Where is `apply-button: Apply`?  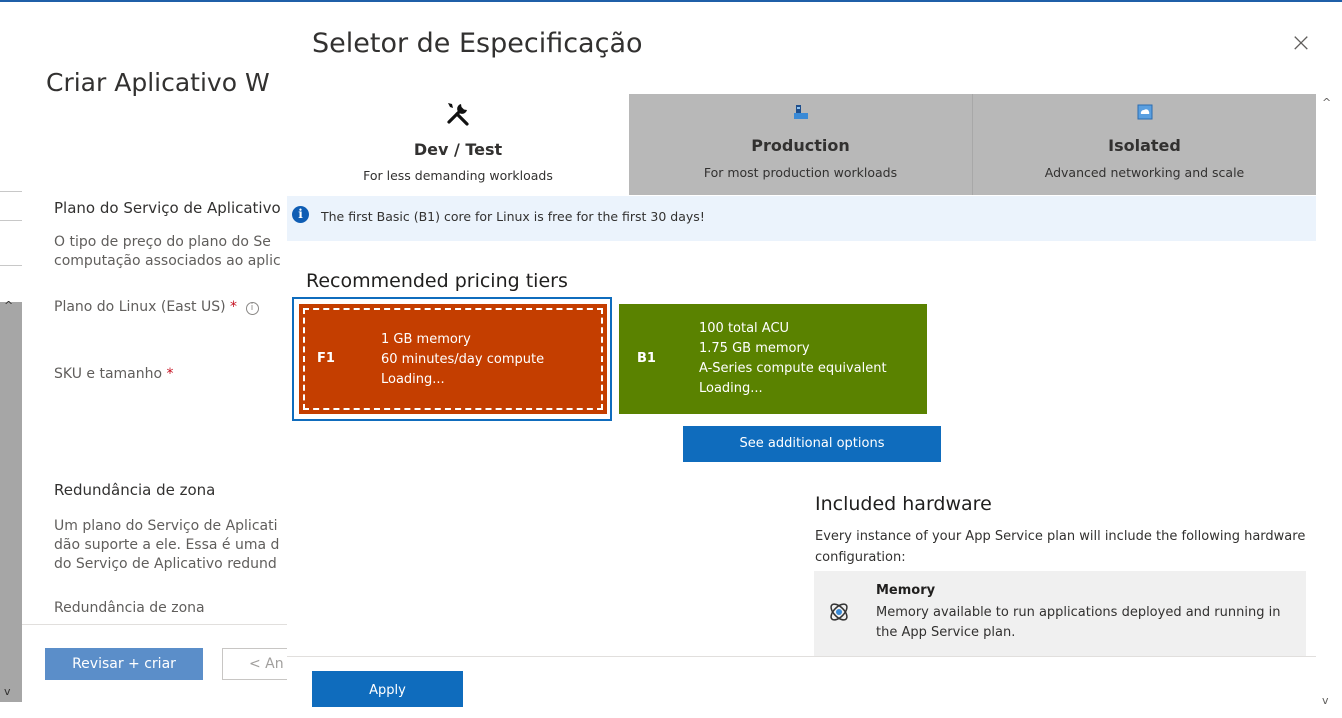
apply-button: Apply is located at coordinates (387, 689).